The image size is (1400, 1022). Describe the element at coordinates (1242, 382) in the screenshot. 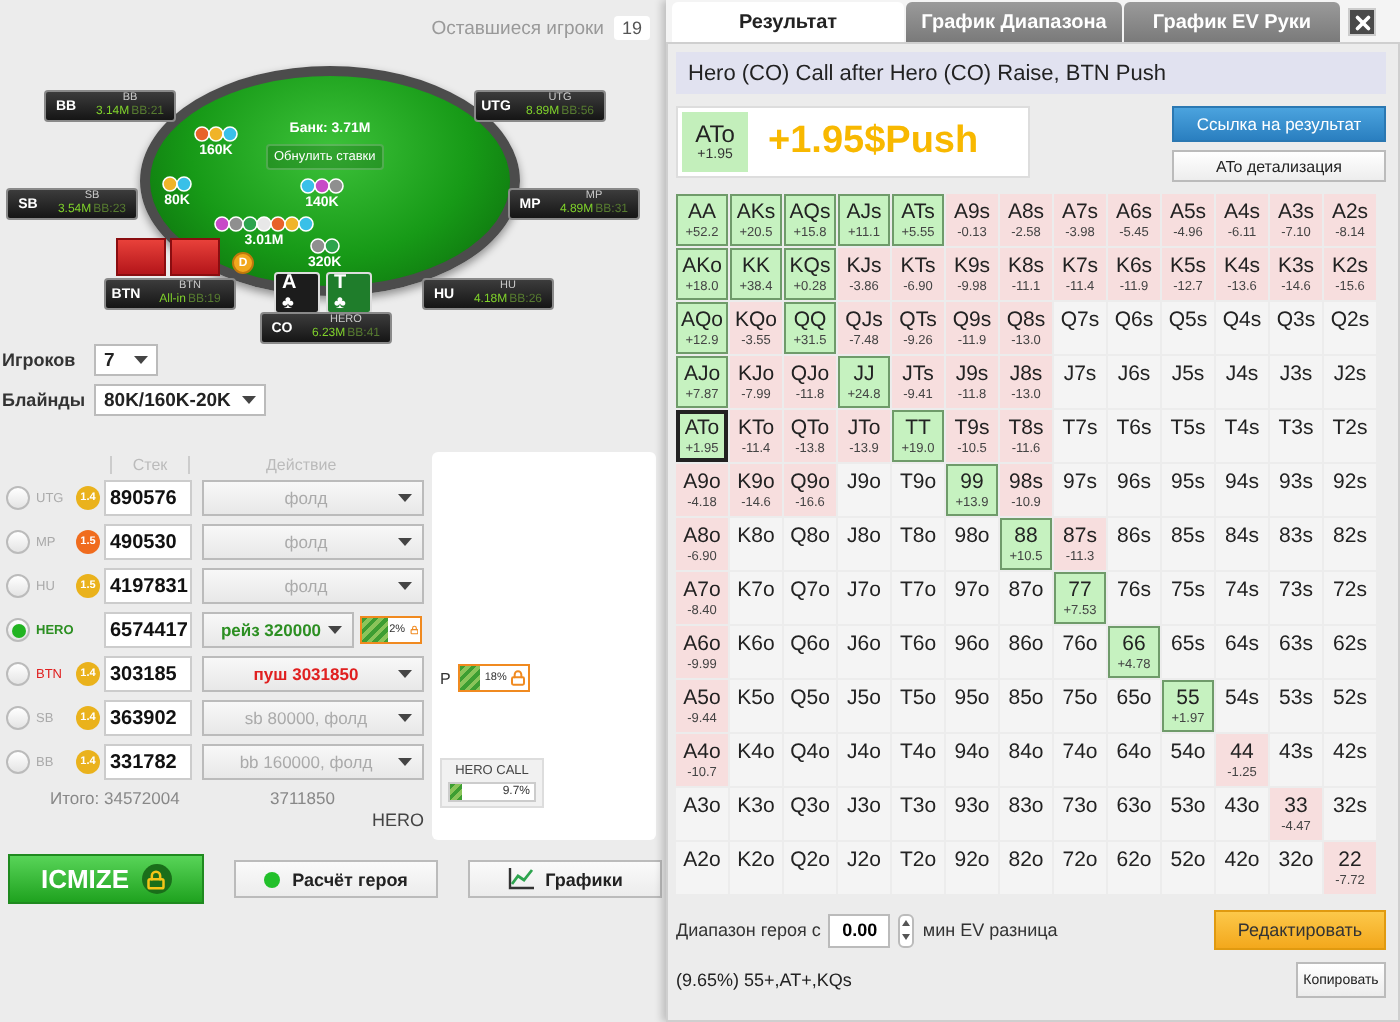

I see `hand-cell: J4s` at that location.